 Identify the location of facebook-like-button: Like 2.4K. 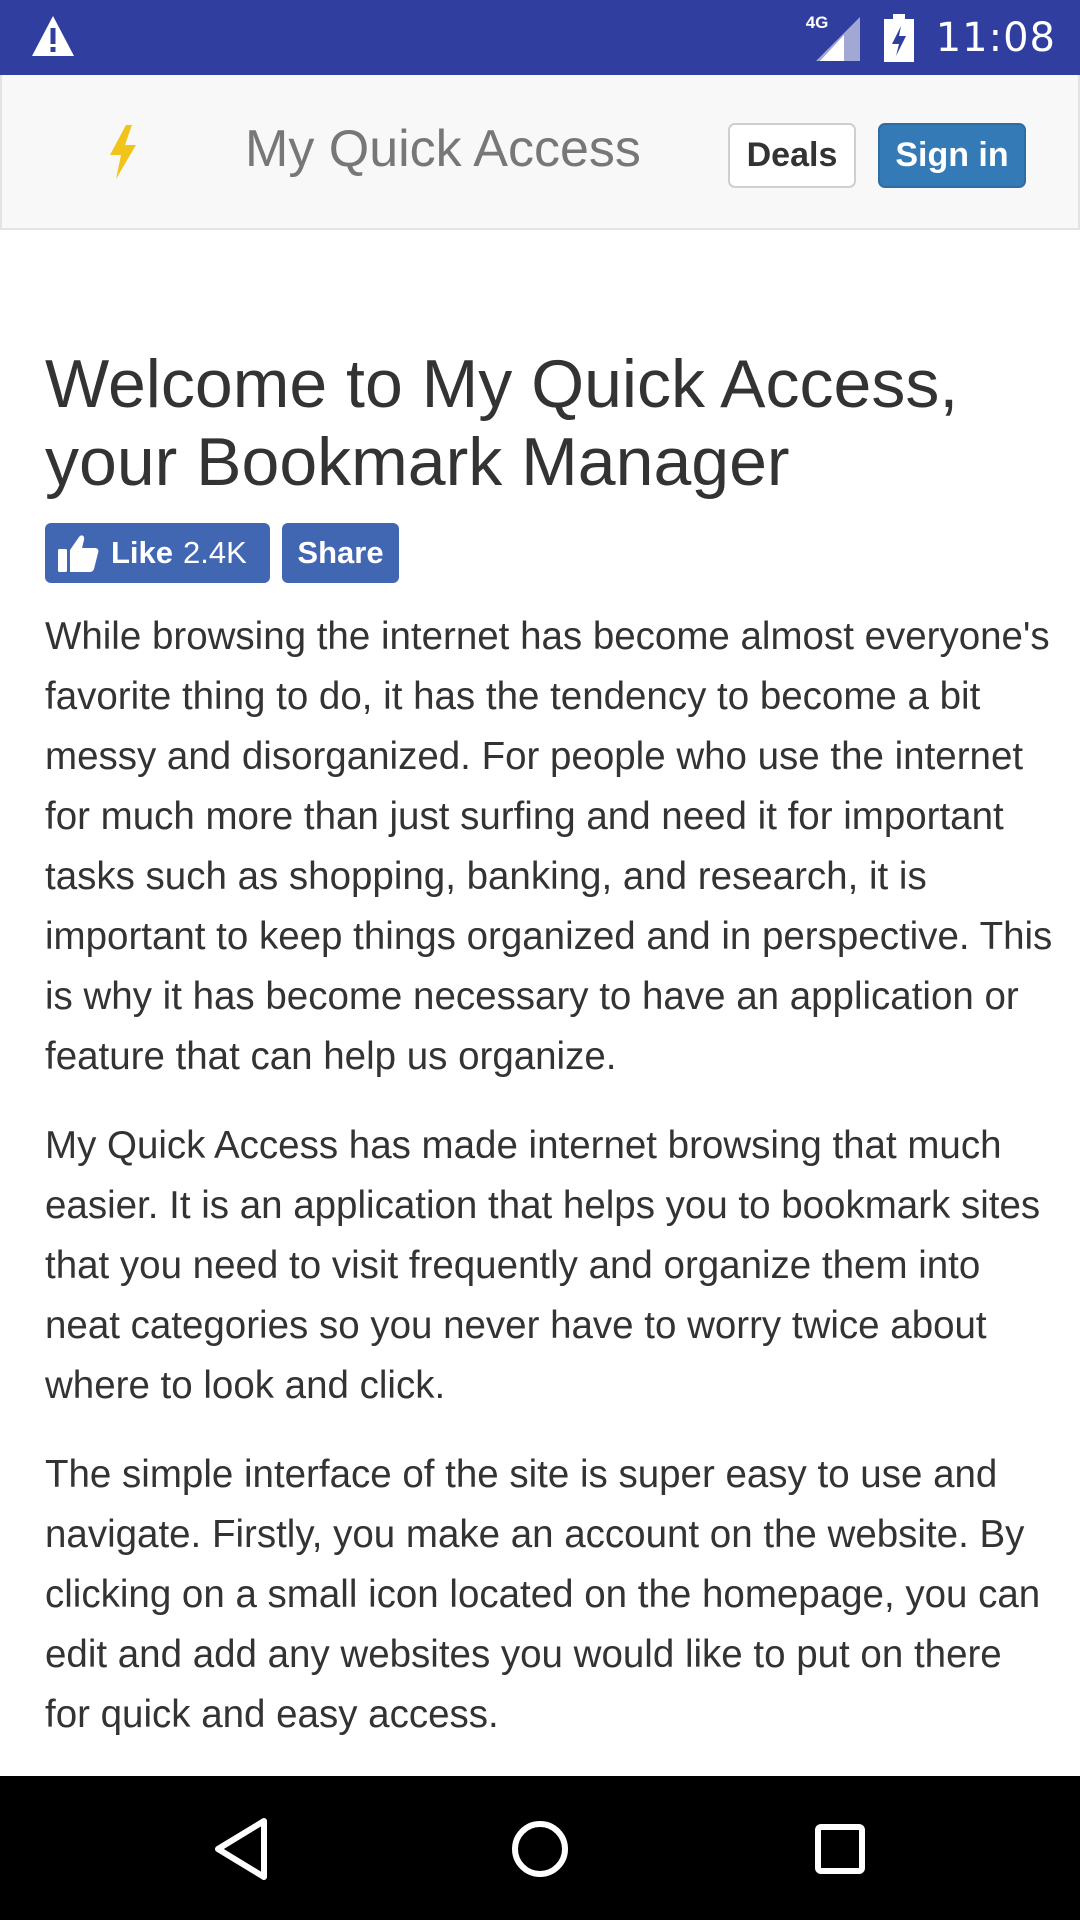
(157, 553).